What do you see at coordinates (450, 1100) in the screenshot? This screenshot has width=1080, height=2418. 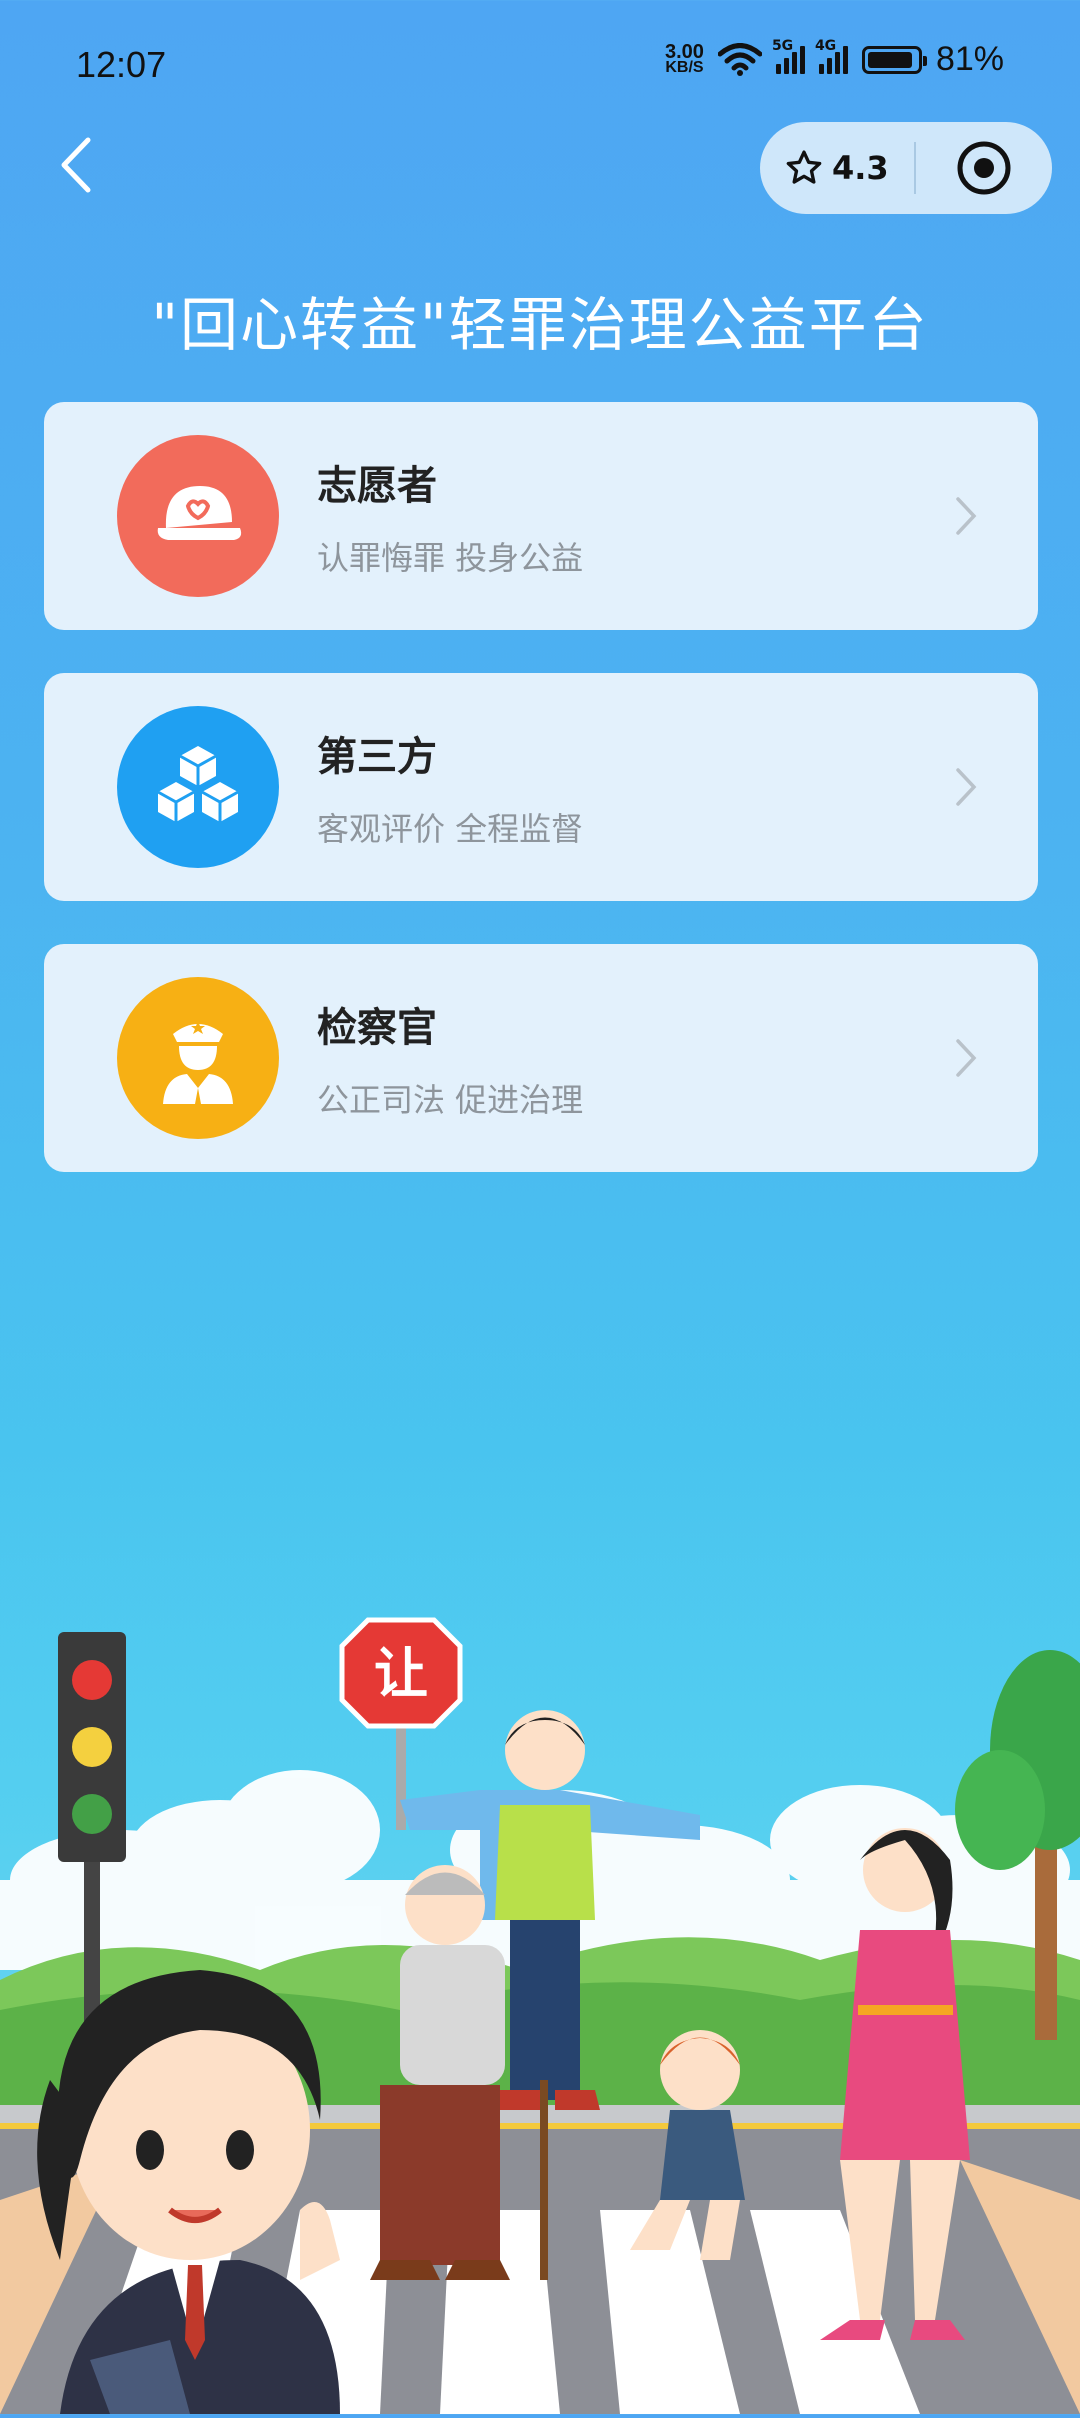 I see `card-subtitle: 公正司法 促进治理` at bounding box center [450, 1100].